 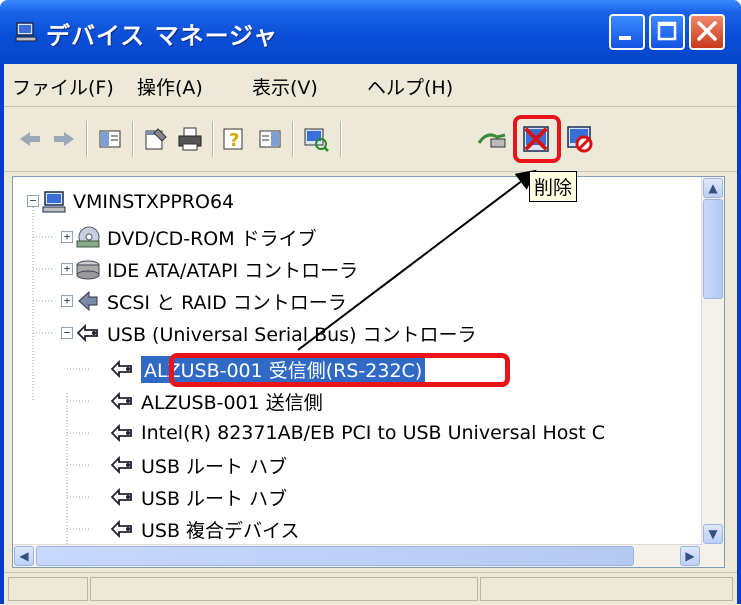 I want to click on tree-category-usb: USB (Universal Serial Bus) コントローラ, so click(x=276, y=333).